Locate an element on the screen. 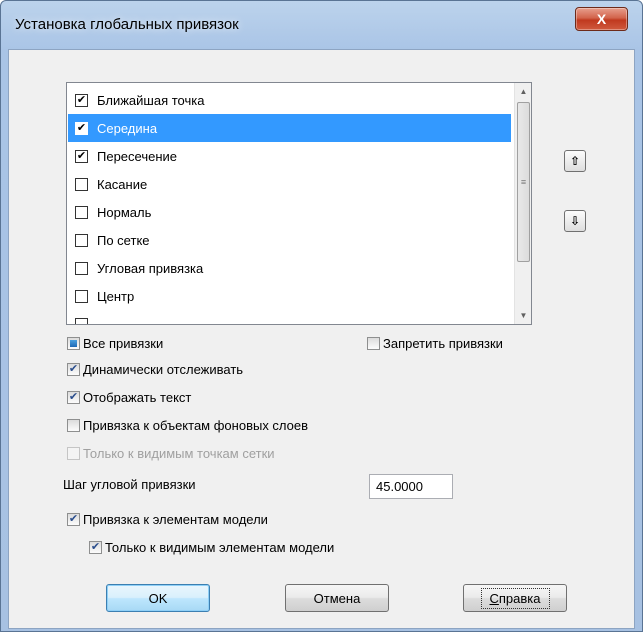 Image resolution: width=643 pixels, height=632 pixels. help-button-label: Справка is located at coordinates (515, 598).